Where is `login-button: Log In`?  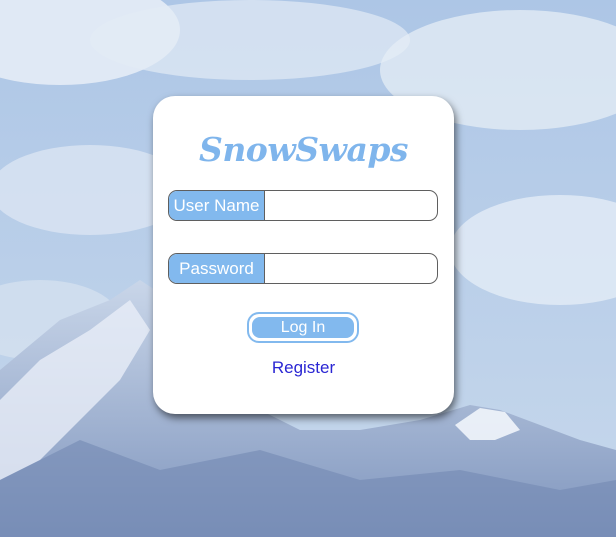 login-button: Log In is located at coordinates (303, 327).